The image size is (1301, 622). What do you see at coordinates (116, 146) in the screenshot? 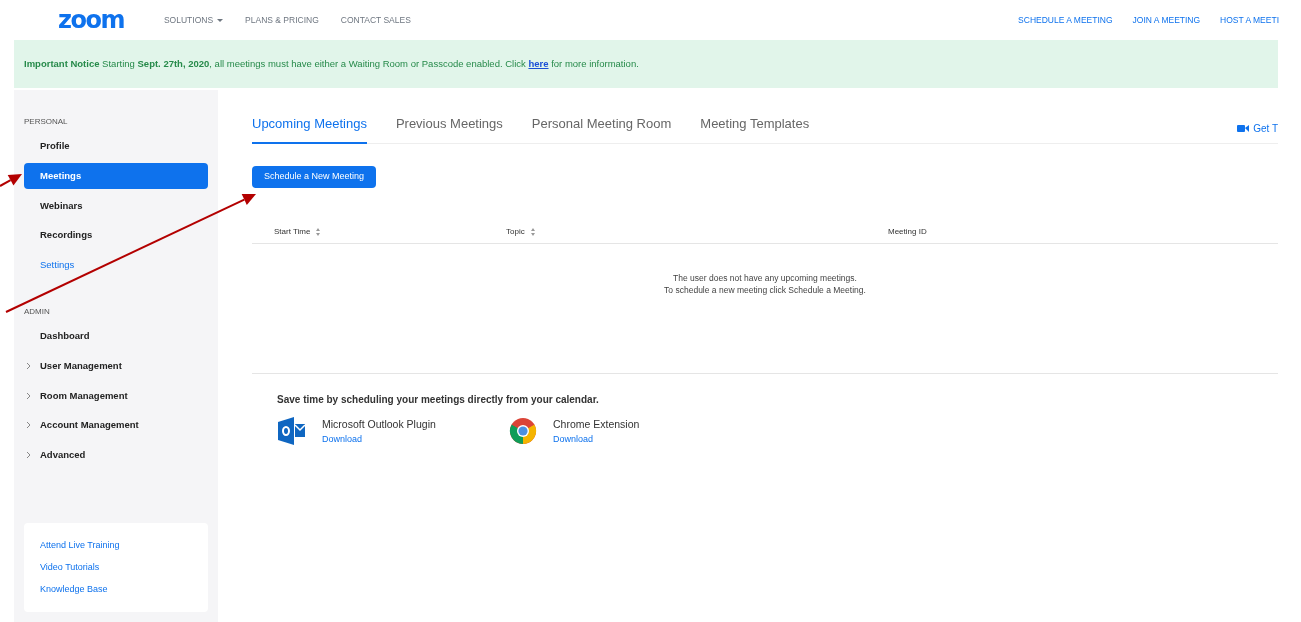
I see `sidebar-item: Profile` at bounding box center [116, 146].